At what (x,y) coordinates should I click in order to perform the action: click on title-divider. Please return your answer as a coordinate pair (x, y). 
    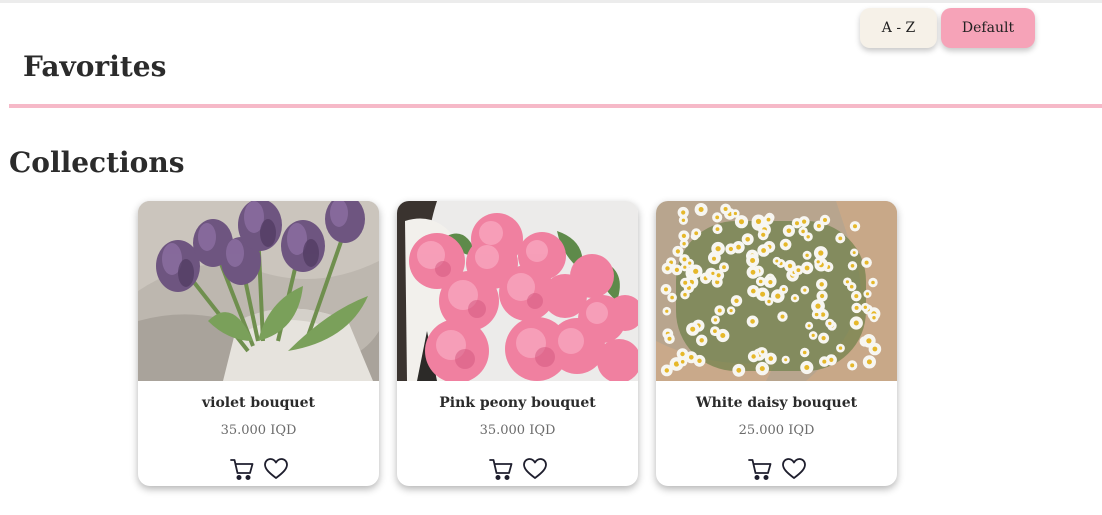
    Looking at the image, I should click on (555, 106).